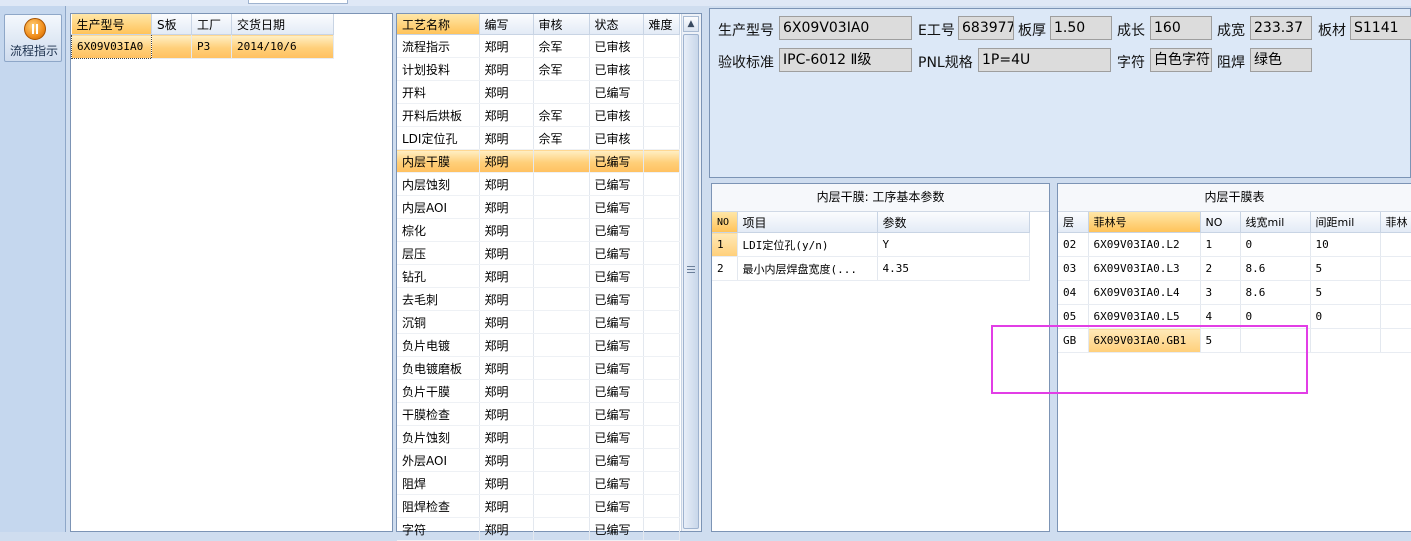  What do you see at coordinates (438, 437) in the screenshot?
I see `cell-process-name: 负片蚀刻` at bounding box center [438, 437].